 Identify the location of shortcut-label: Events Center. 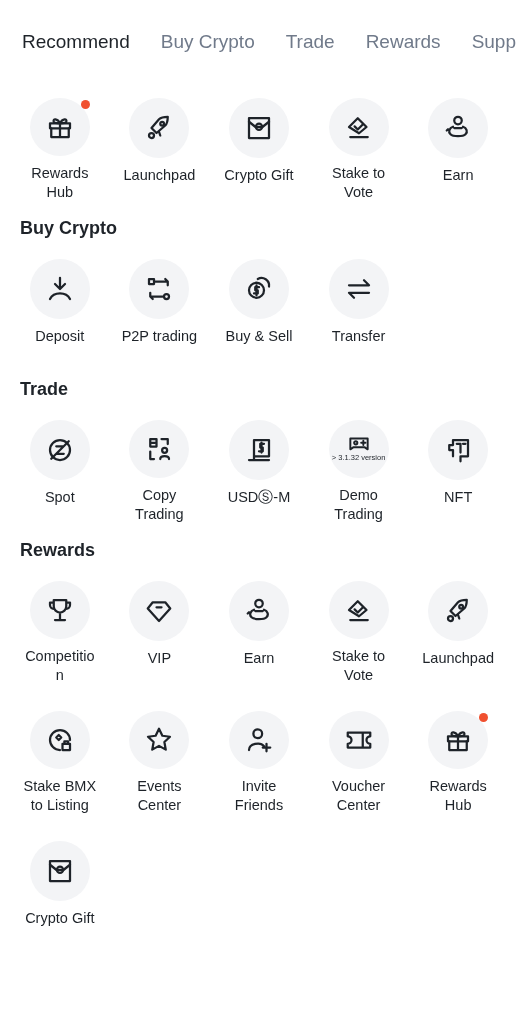
(159, 796).